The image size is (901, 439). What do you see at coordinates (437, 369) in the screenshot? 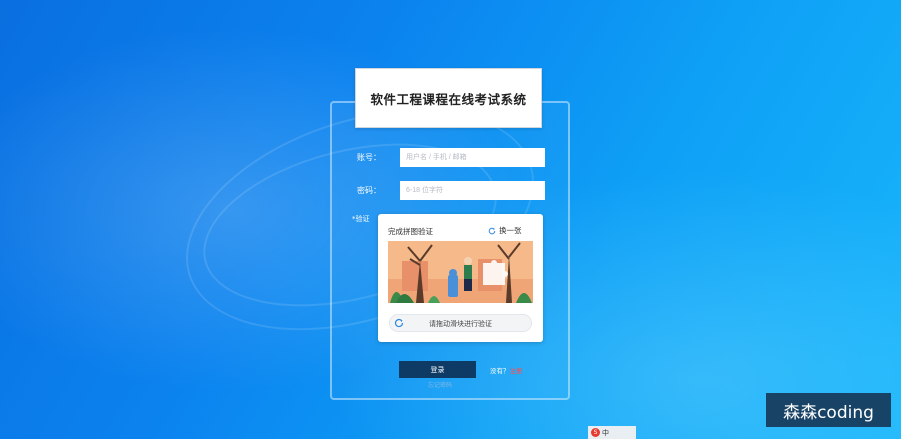
I see `login-button: 登录` at bounding box center [437, 369].